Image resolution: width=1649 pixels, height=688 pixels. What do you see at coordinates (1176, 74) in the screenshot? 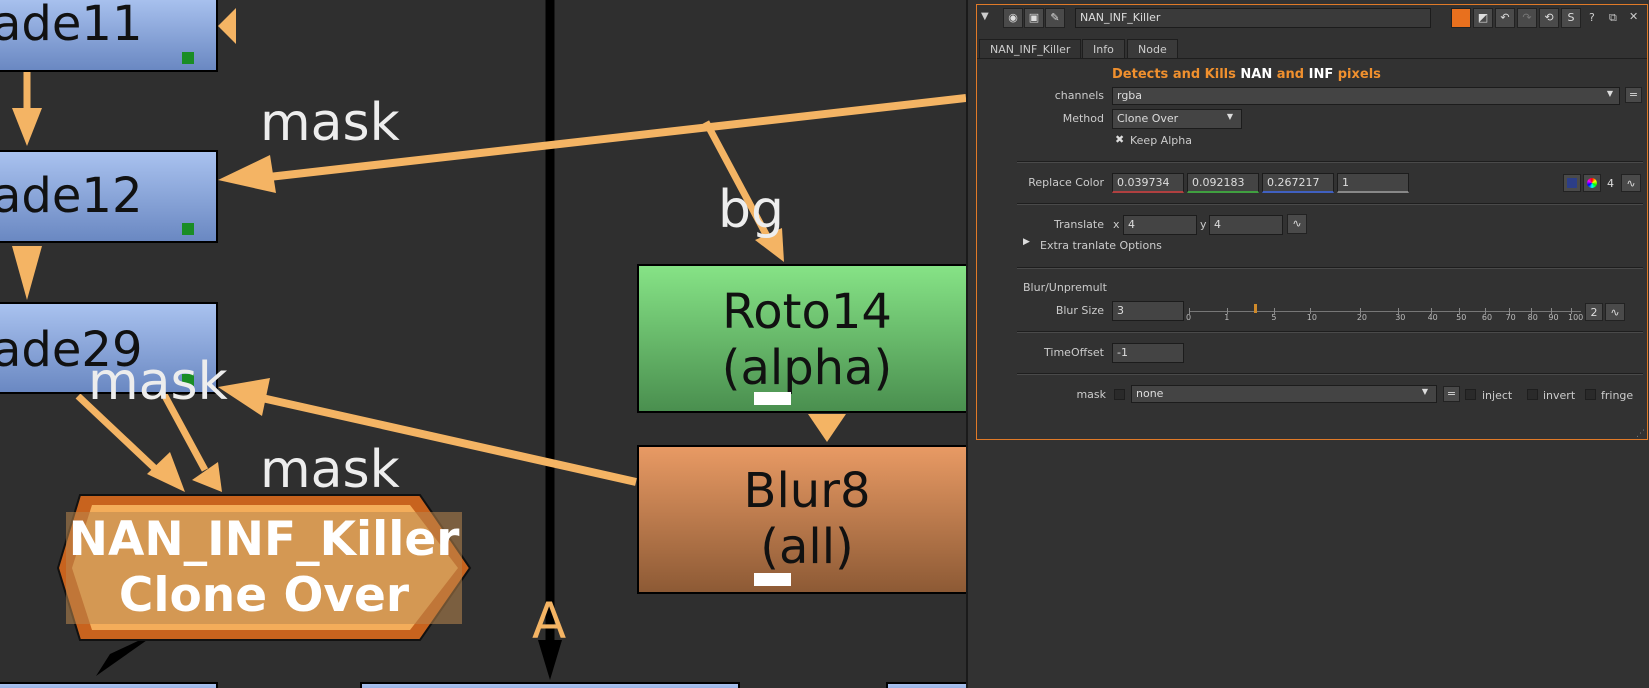
I see `header-text-1: Detects and Kills` at bounding box center [1176, 74].